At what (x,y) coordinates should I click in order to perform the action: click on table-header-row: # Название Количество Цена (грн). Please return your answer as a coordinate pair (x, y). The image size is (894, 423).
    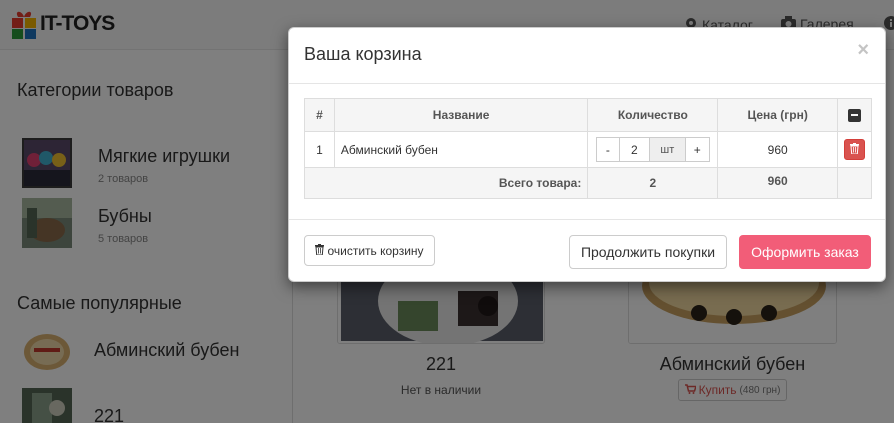
    Looking at the image, I should click on (588, 115).